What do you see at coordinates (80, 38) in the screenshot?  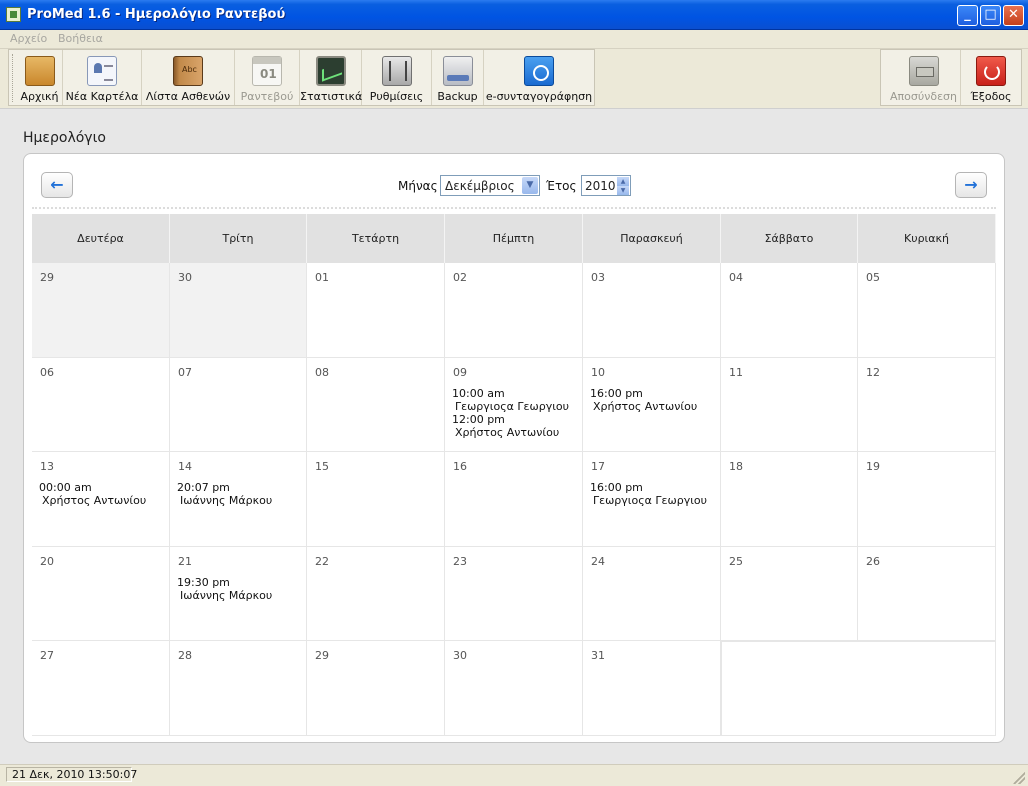 I see `menu-help: Βοήθεια` at bounding box center [80, 38].